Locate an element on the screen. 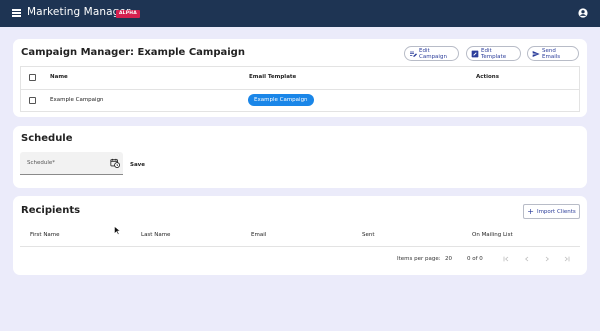  edit-template-button: Edit Template is located at coordinates (493, 53).